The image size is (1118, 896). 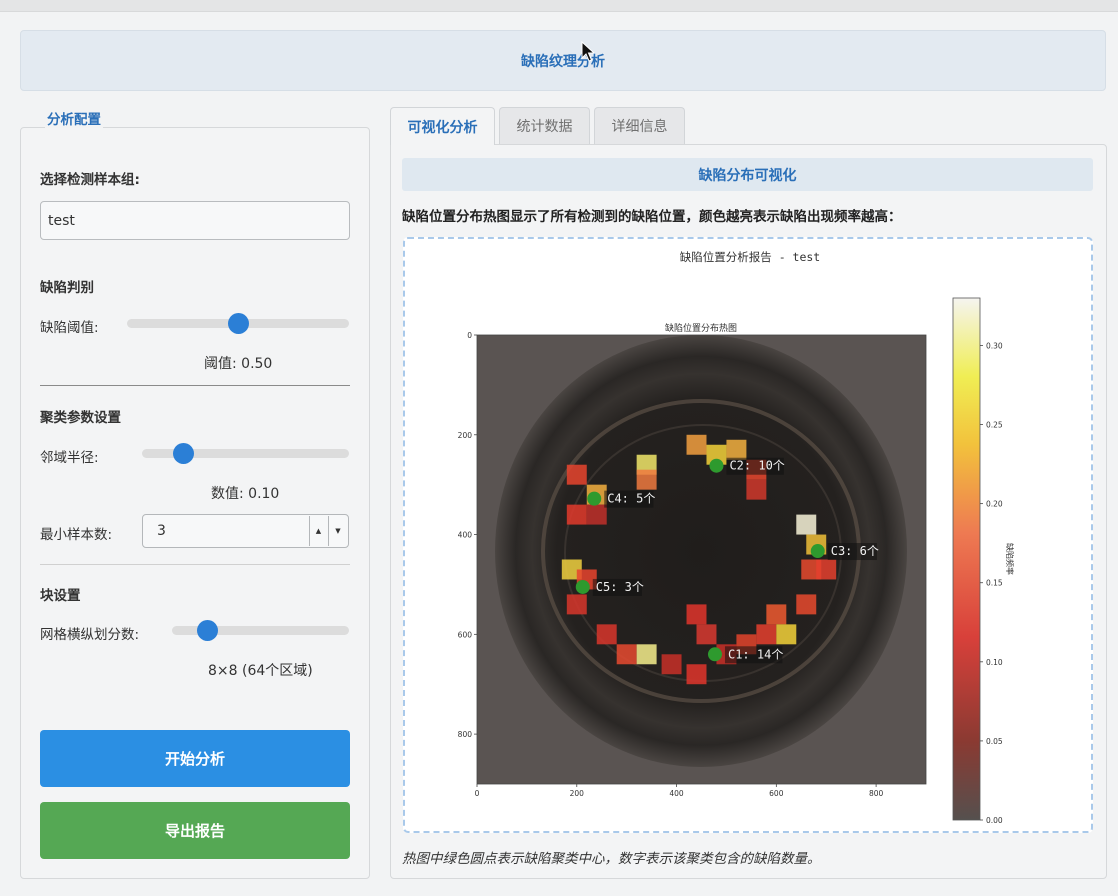 What do you see at coordinates (245, 531) in the screenshot?
I see `min-samples-spinbox: 3 ▲ ▼` at bounding box center [245, 531].